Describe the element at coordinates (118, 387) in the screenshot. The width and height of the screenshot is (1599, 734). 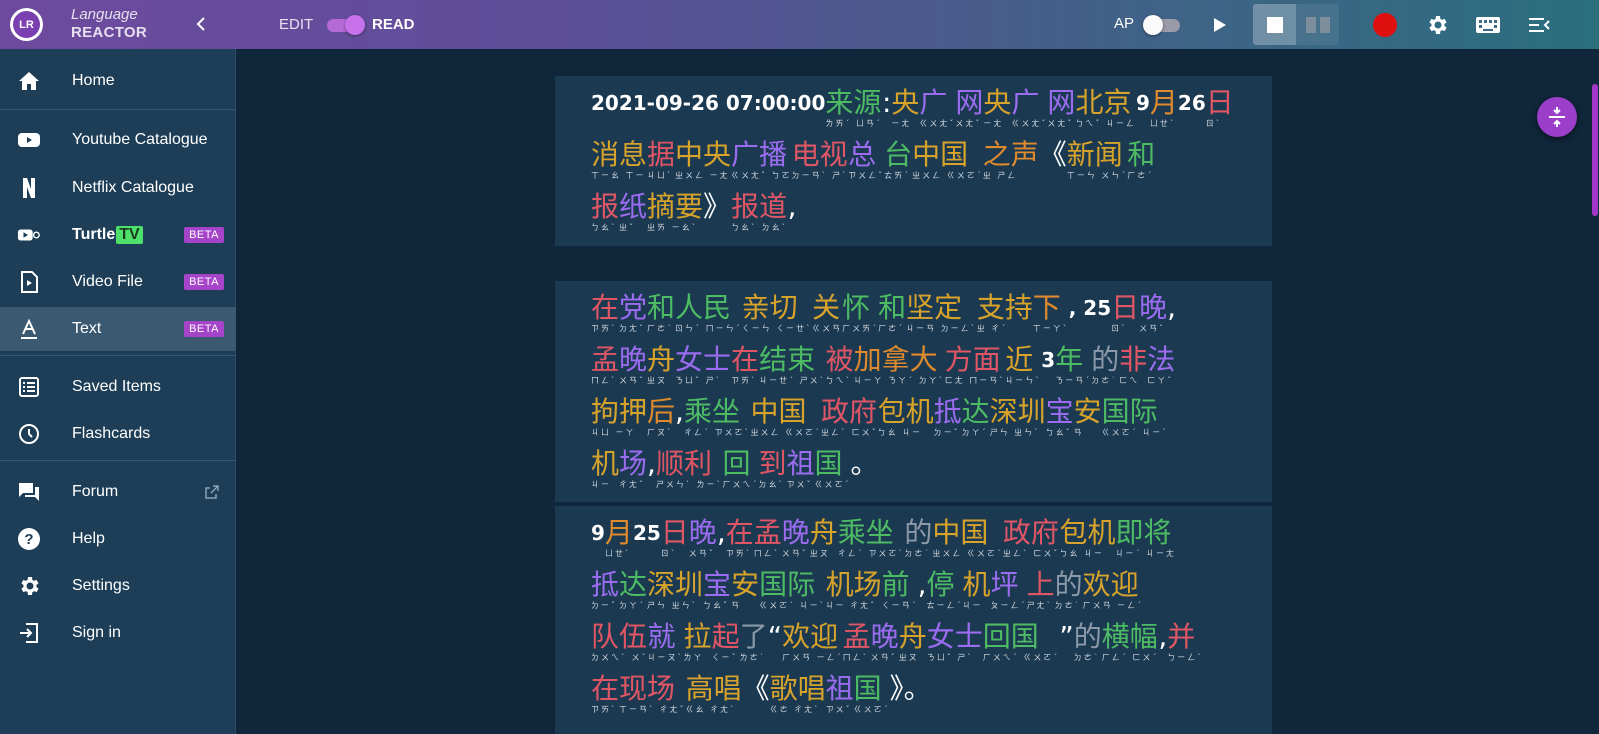
I see `sidebar-item-saved-items: Saved Items` at that location.